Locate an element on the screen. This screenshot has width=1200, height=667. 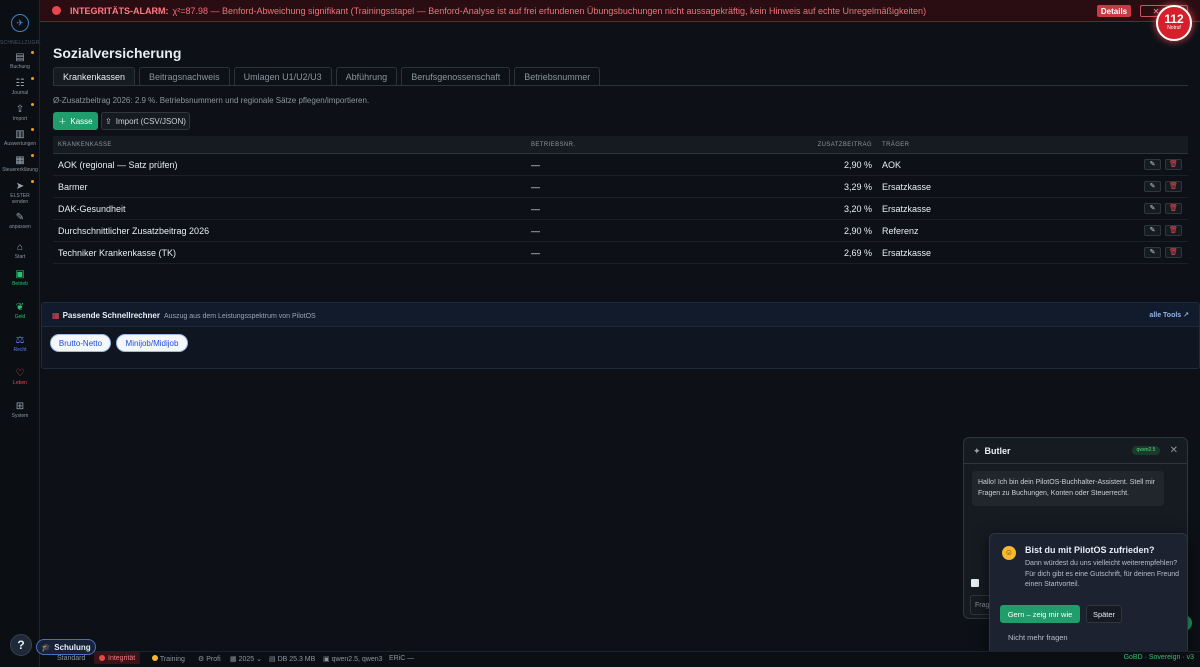
status-db: ▤ DB 25.3 MB is located at coordinates (292, 659).